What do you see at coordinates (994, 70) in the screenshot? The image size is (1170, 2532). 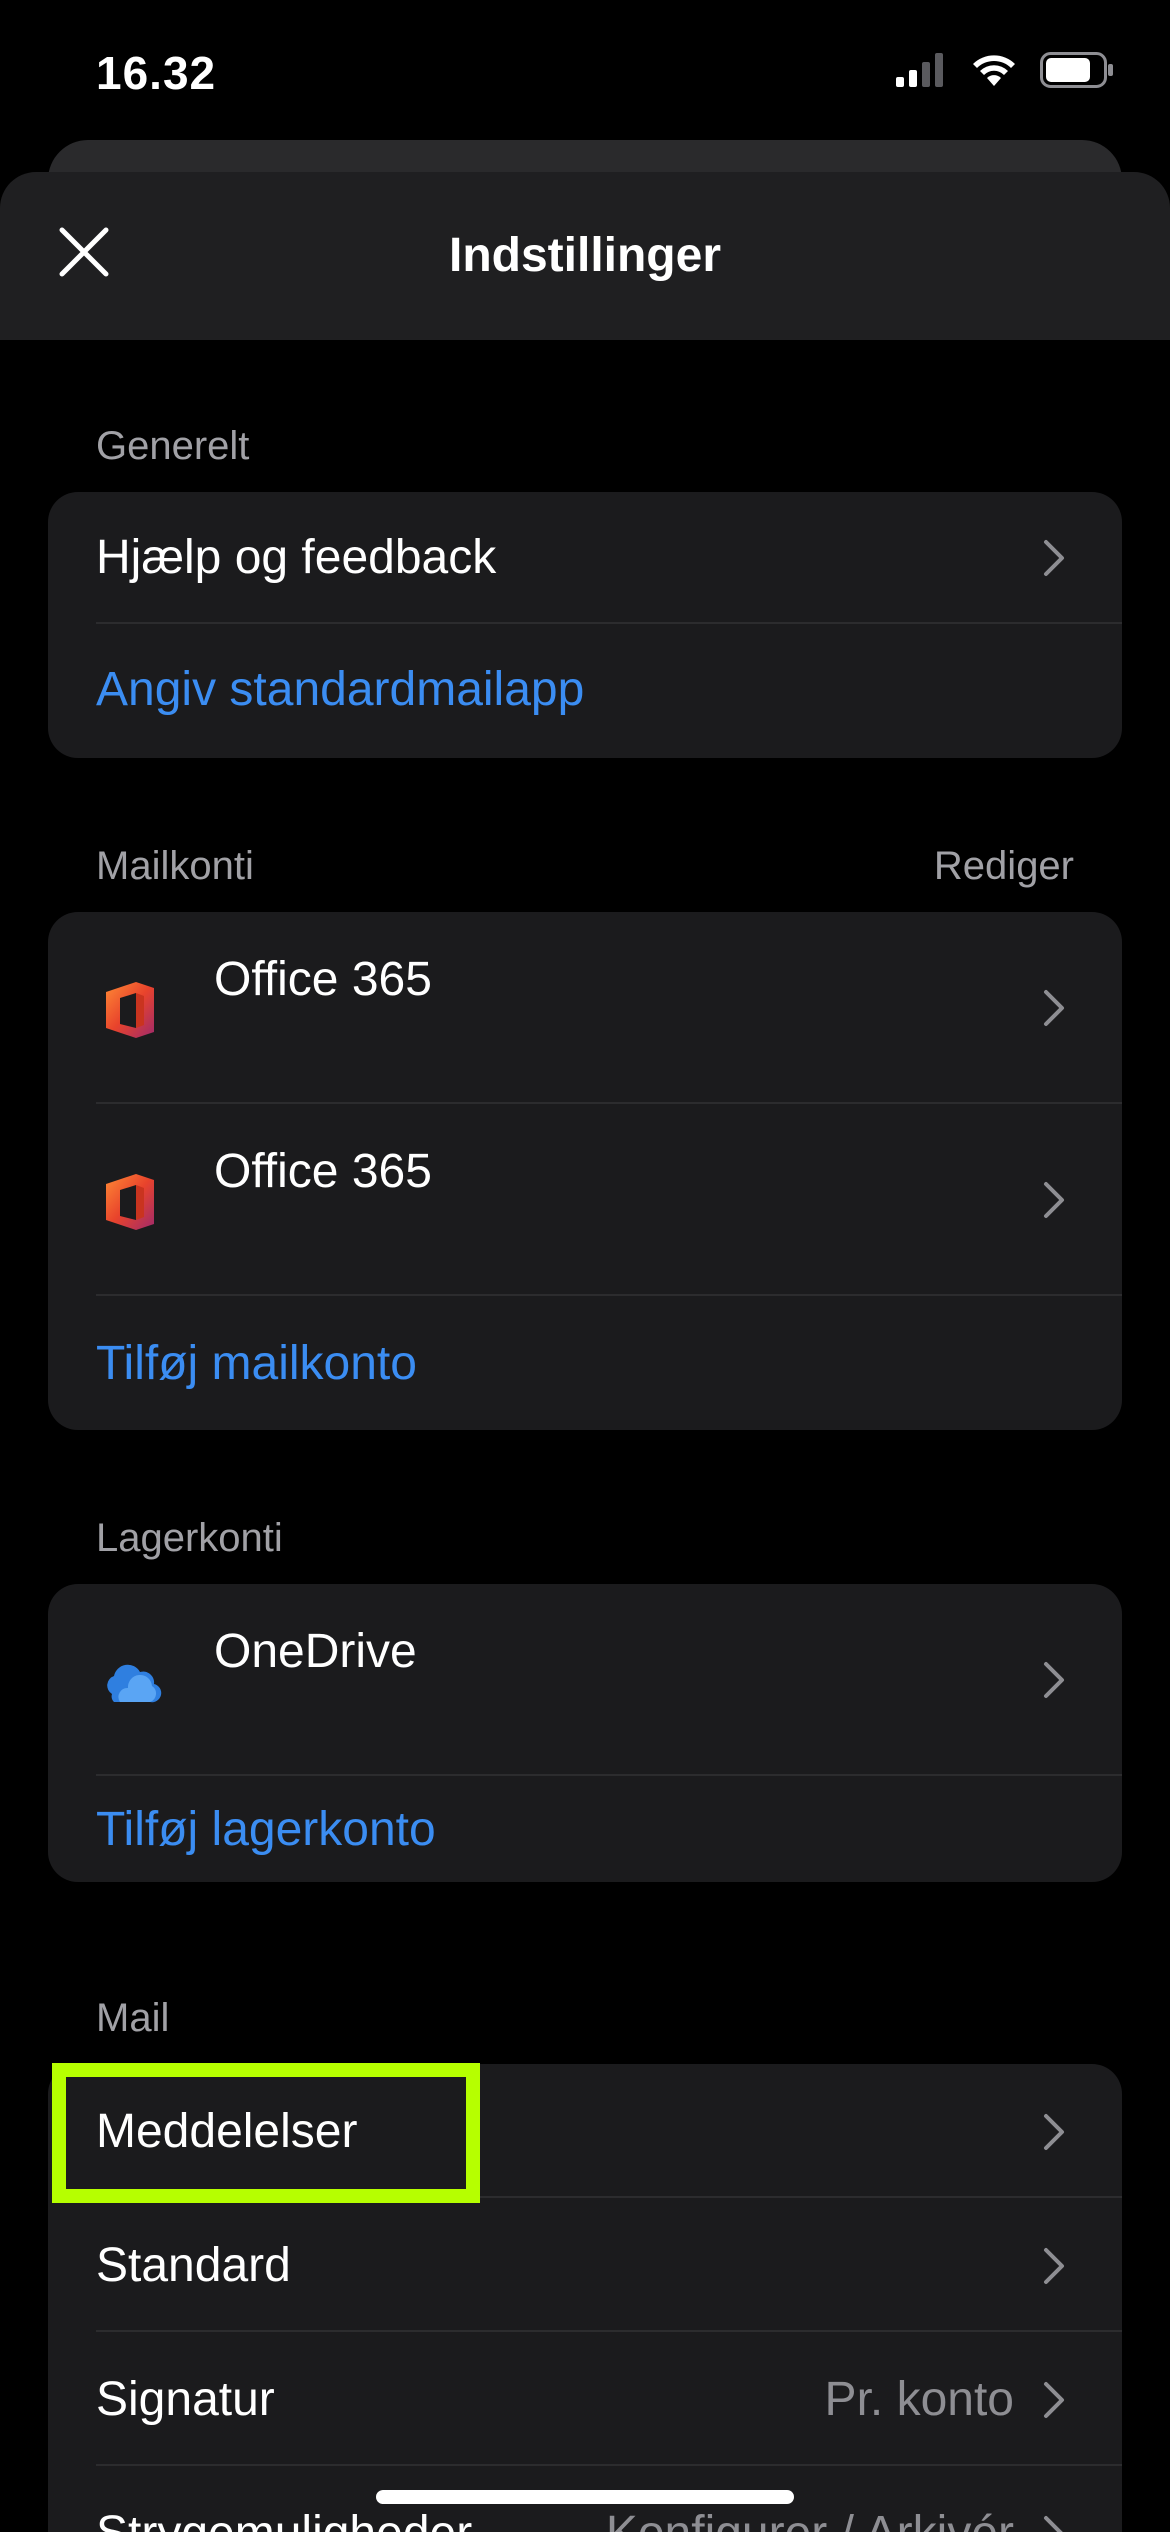 I see `wifi-icon` at bounding box center [994, 70].